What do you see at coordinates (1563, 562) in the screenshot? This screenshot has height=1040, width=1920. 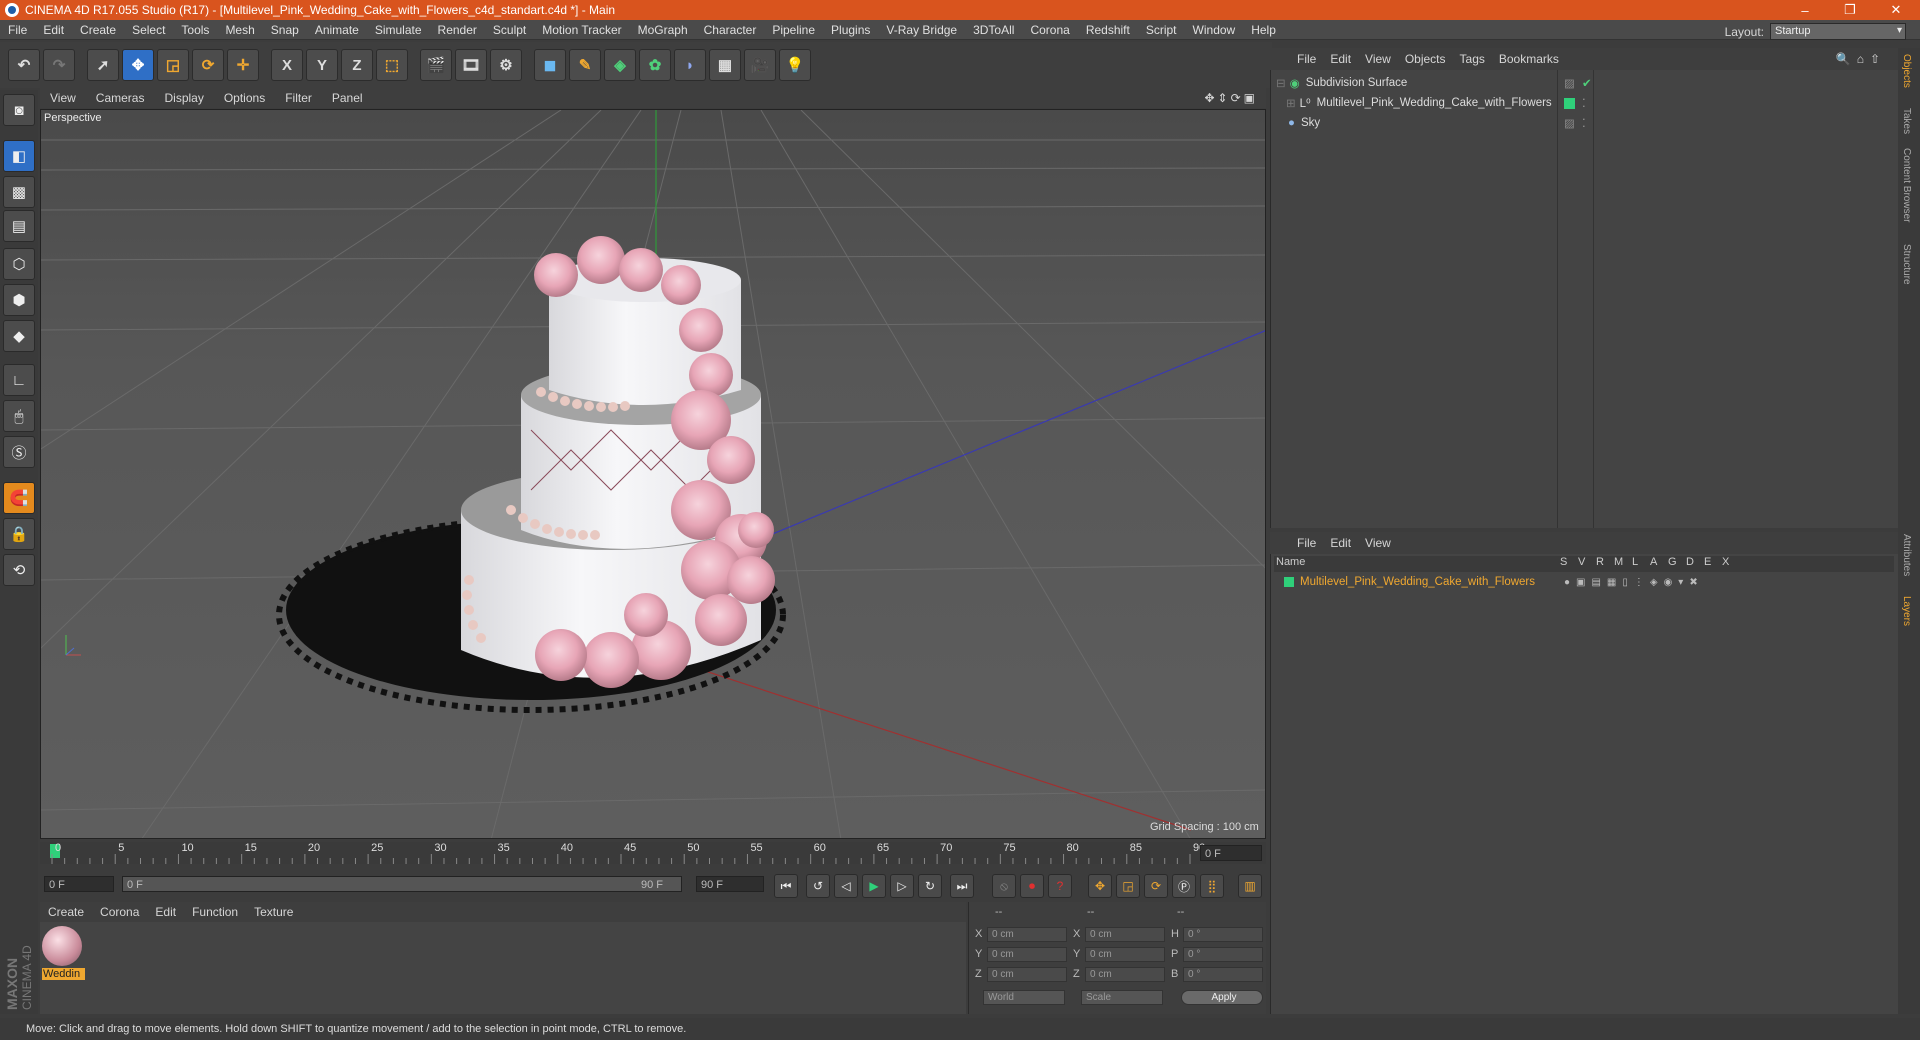 I see `col-solo: S` at bounding box center [1563, 562].